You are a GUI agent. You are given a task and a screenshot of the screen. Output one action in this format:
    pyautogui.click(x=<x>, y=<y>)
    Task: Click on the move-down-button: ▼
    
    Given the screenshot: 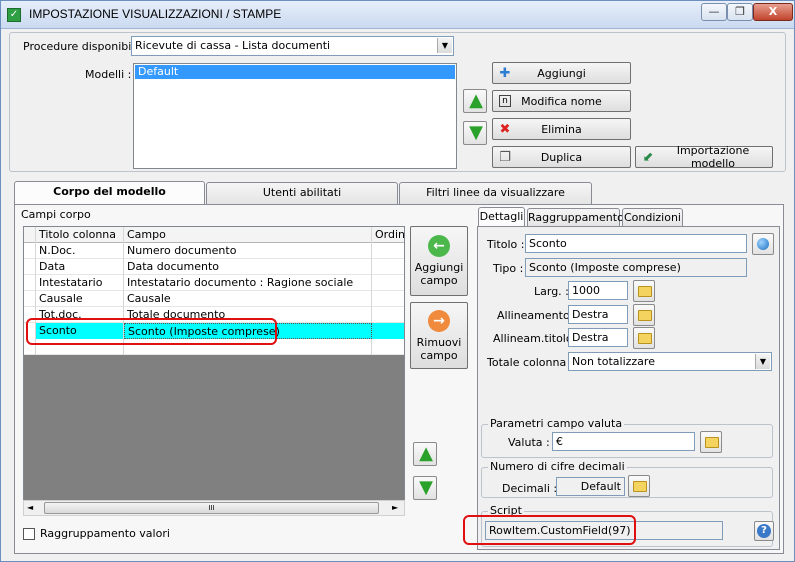 What is the action you would take?
    pyautogui.click(x=475, y=133)
    